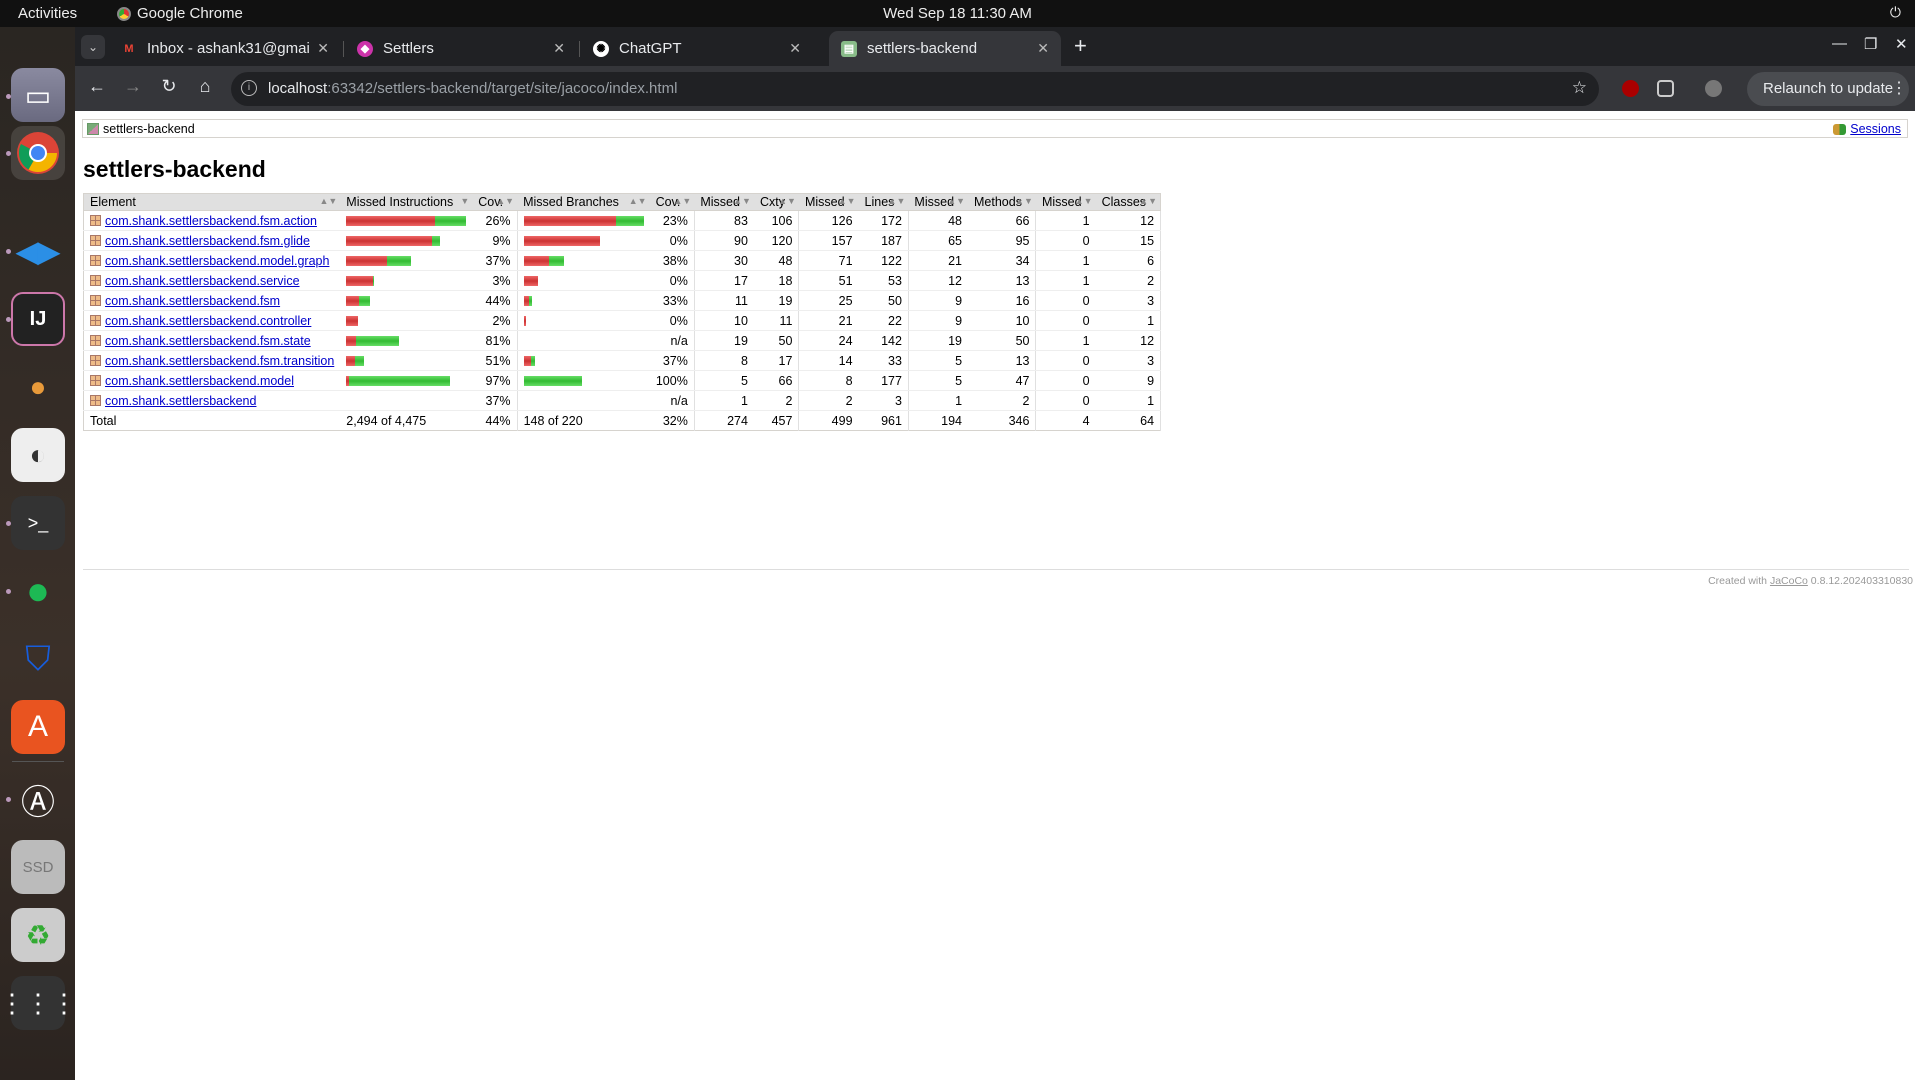 The image size is (1915, 1080). What do you see at coordinates (47, 13) in the screenshot?
I see `activities-button: Activities` at bounding box center [47, 13].